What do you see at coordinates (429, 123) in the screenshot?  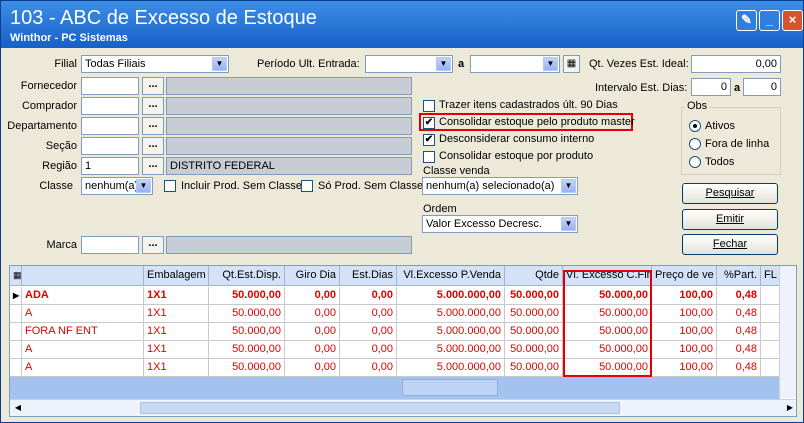 I see `consolidar-master-checkbox: ✔` at bounding box center [429, 123].